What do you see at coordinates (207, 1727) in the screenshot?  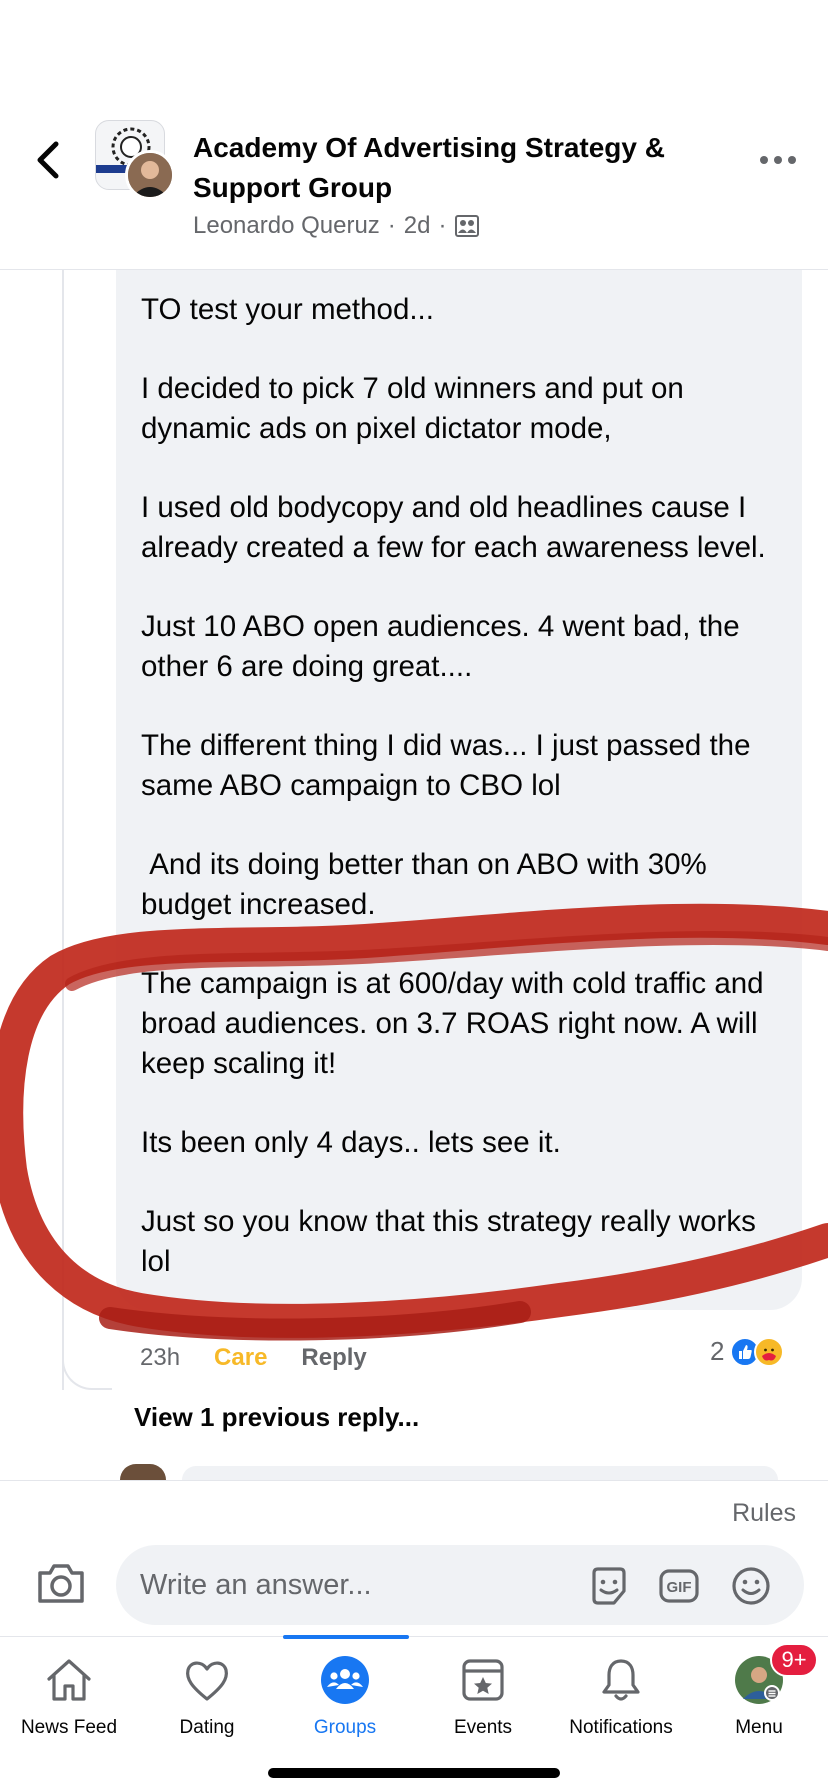 I see `nav-label: Dating` at bounding box center [207, 1727].